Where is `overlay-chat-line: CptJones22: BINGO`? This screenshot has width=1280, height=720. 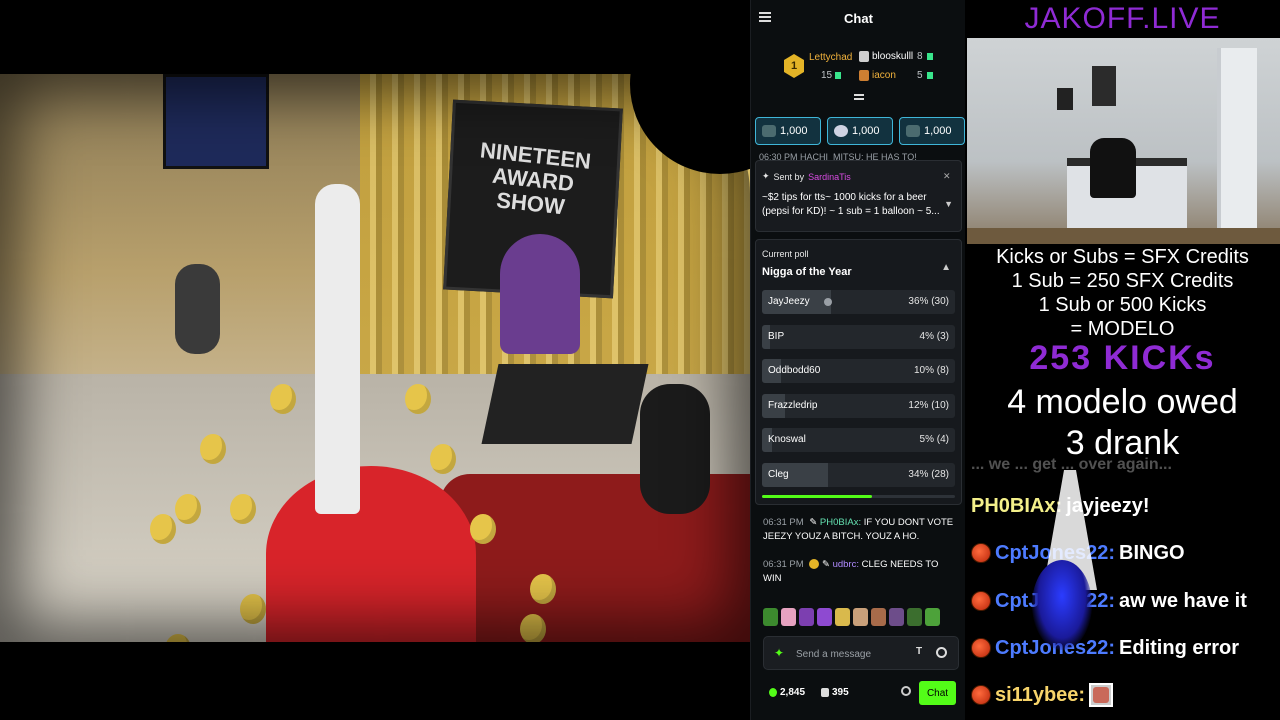 overlay-chat-line: CptJones22: BINGO is located at coordinates (1123, 553).